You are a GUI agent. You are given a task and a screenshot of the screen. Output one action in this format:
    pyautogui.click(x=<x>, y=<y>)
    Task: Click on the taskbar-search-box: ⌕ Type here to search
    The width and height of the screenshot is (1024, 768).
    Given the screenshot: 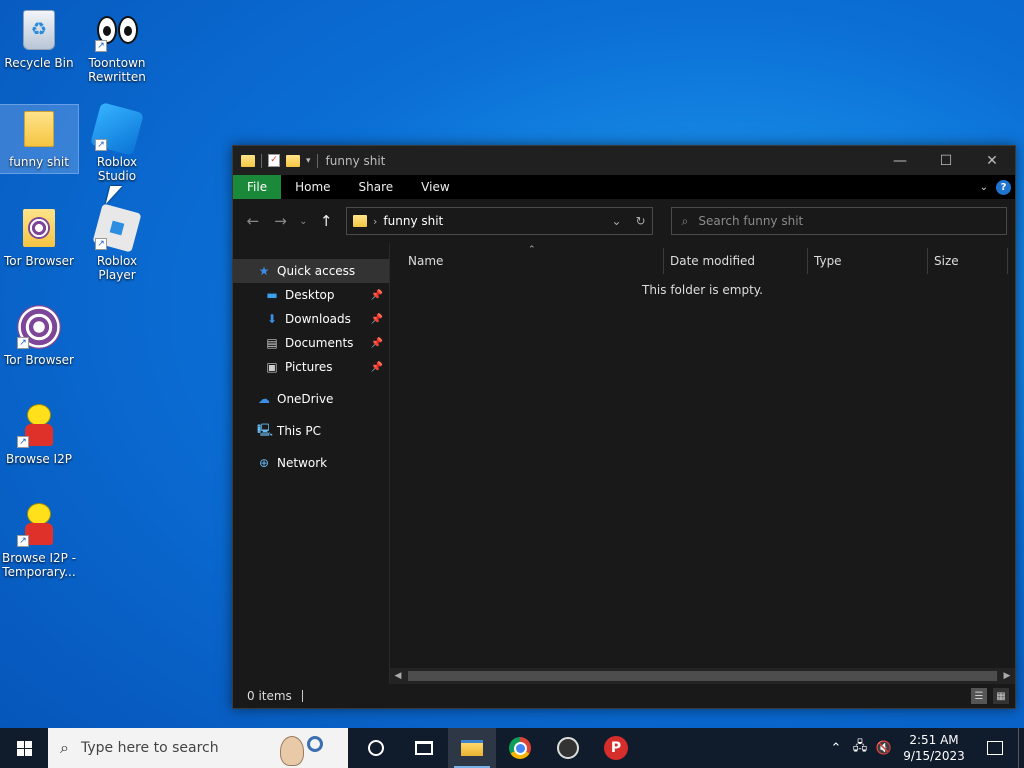 What is the action you would take?
    pyautogui.click(x=198, y=748)
    